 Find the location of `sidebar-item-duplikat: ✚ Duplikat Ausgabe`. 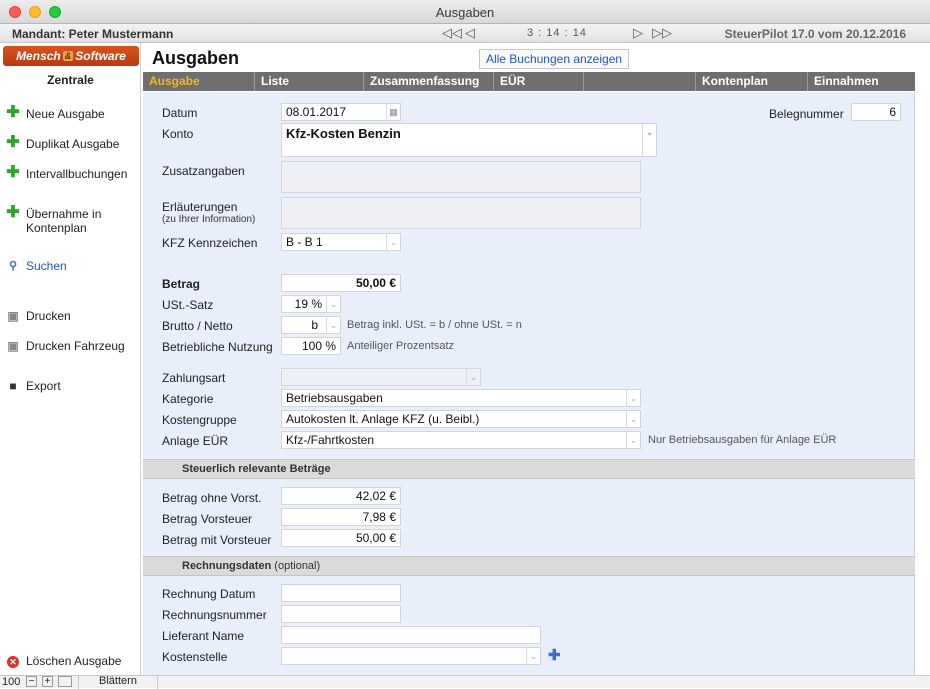

sidebar-item-duplikat: ✚ Duplikat Ausgabe is located at coordinates (63, 143).